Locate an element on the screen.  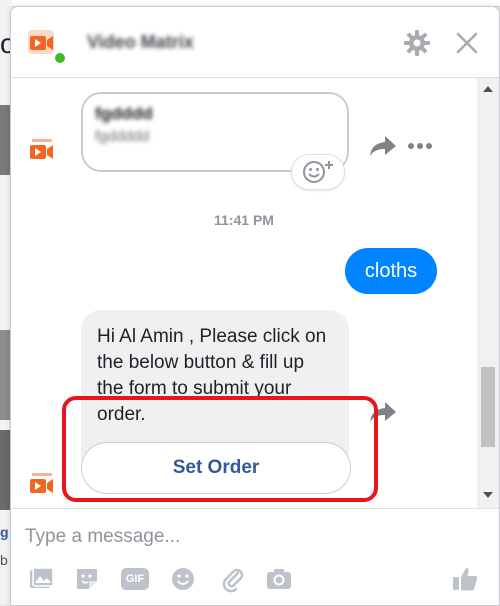
close-icon is located at coordinates (467, 43).